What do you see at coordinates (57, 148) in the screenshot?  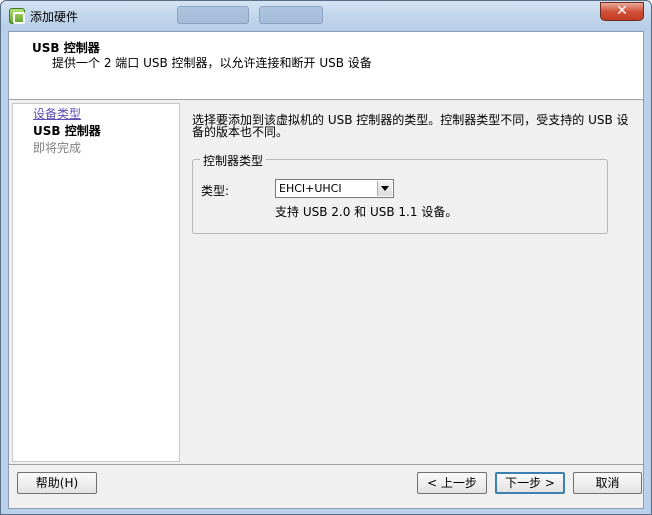 I see `step-ready-to-complete: 即将完成` at bounding box center [57, 148].